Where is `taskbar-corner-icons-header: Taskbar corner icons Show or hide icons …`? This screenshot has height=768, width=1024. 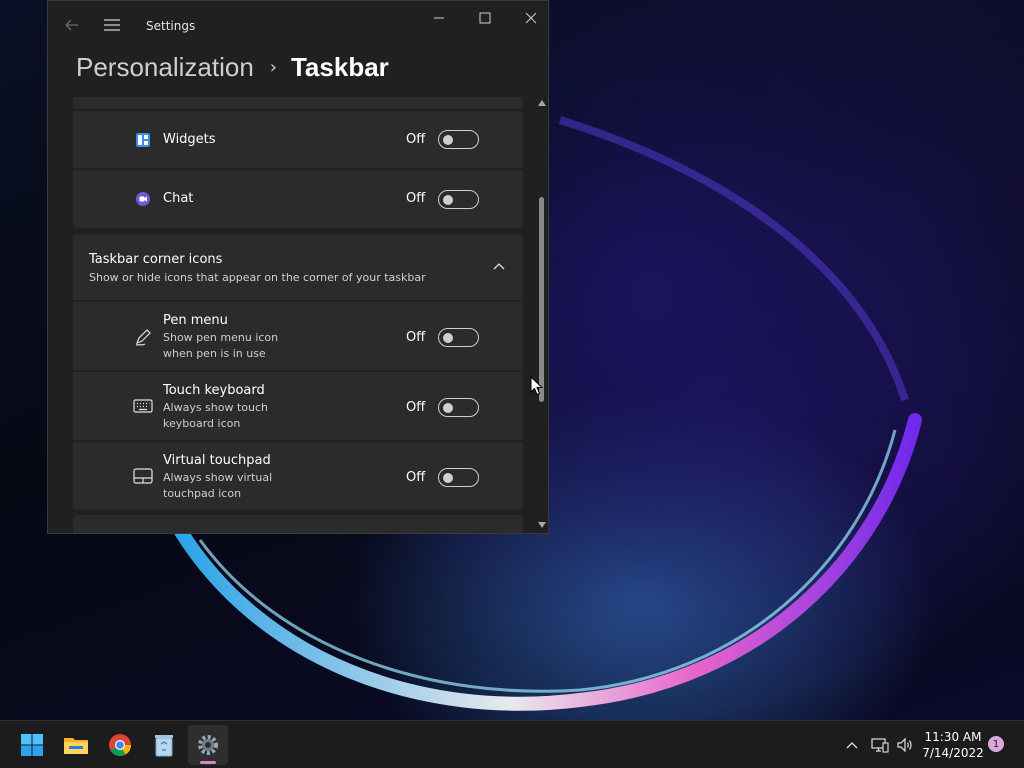
taskbar-corner-icons-header: Taskbar corner icons Show or hide icons … is located at coordinates (298, 267).